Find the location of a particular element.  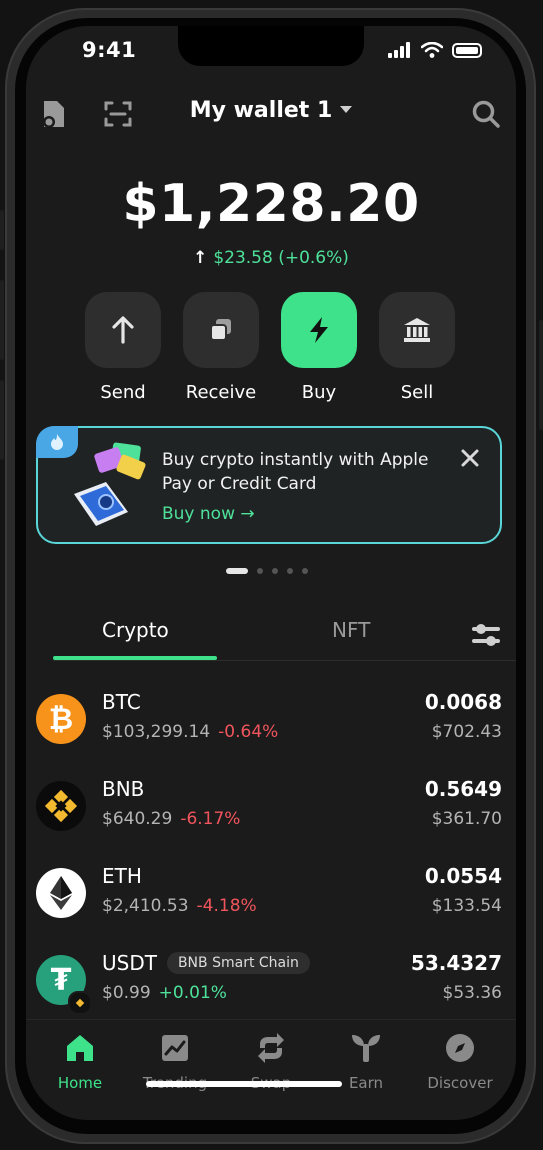

total-balance: $1,228.20 is located at coordinates (271, 204).